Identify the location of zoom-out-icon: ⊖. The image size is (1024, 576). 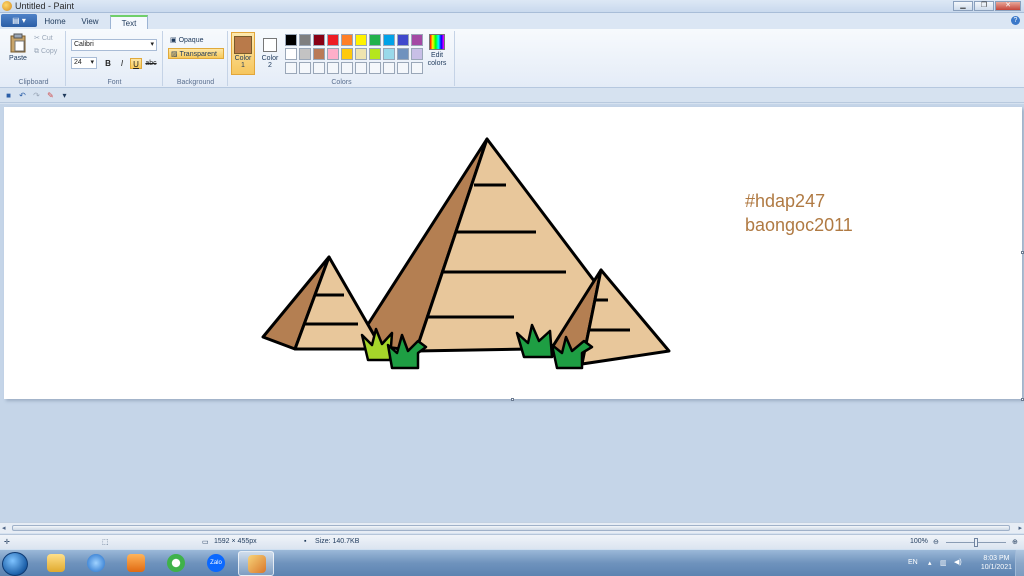
(936, 542).